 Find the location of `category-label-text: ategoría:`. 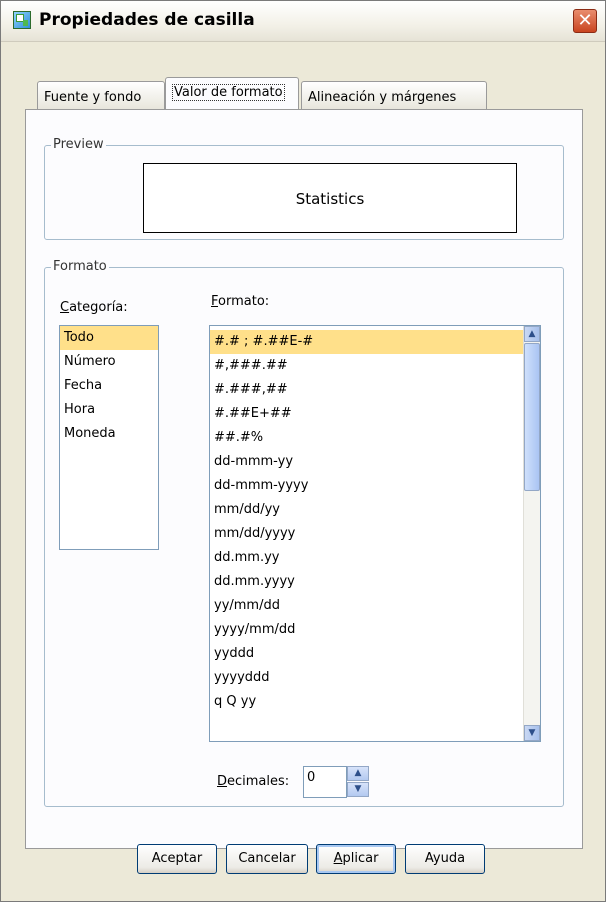

category-label-text: ategoría: is located at coordinates (98, 307).